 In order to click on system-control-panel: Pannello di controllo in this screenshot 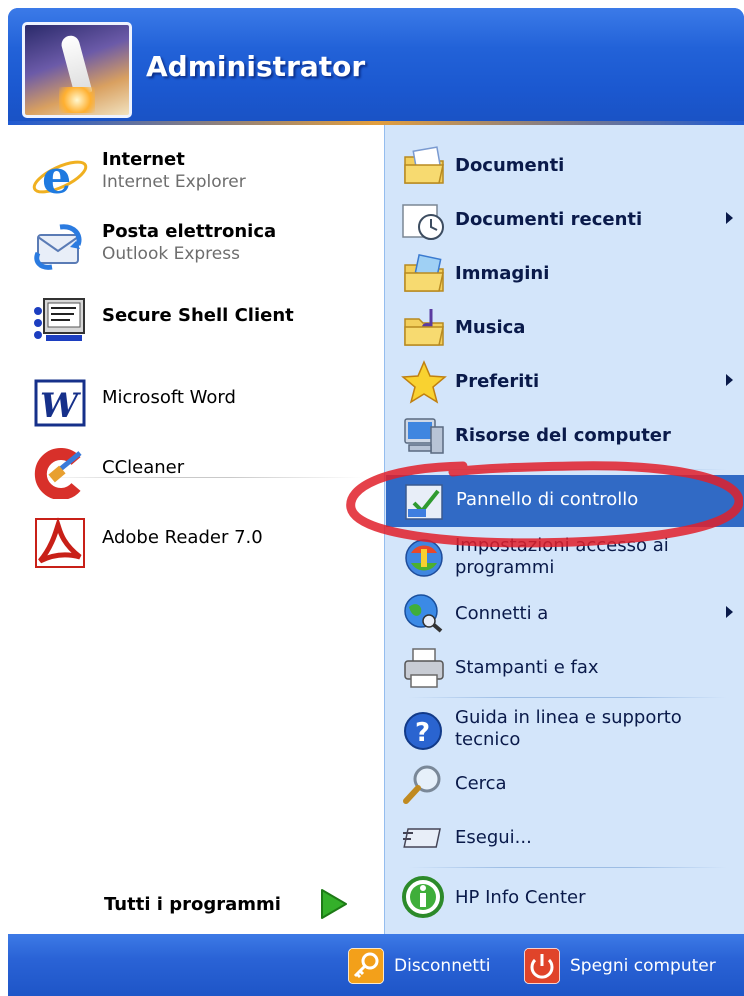, I will do `click(565, 501)`.